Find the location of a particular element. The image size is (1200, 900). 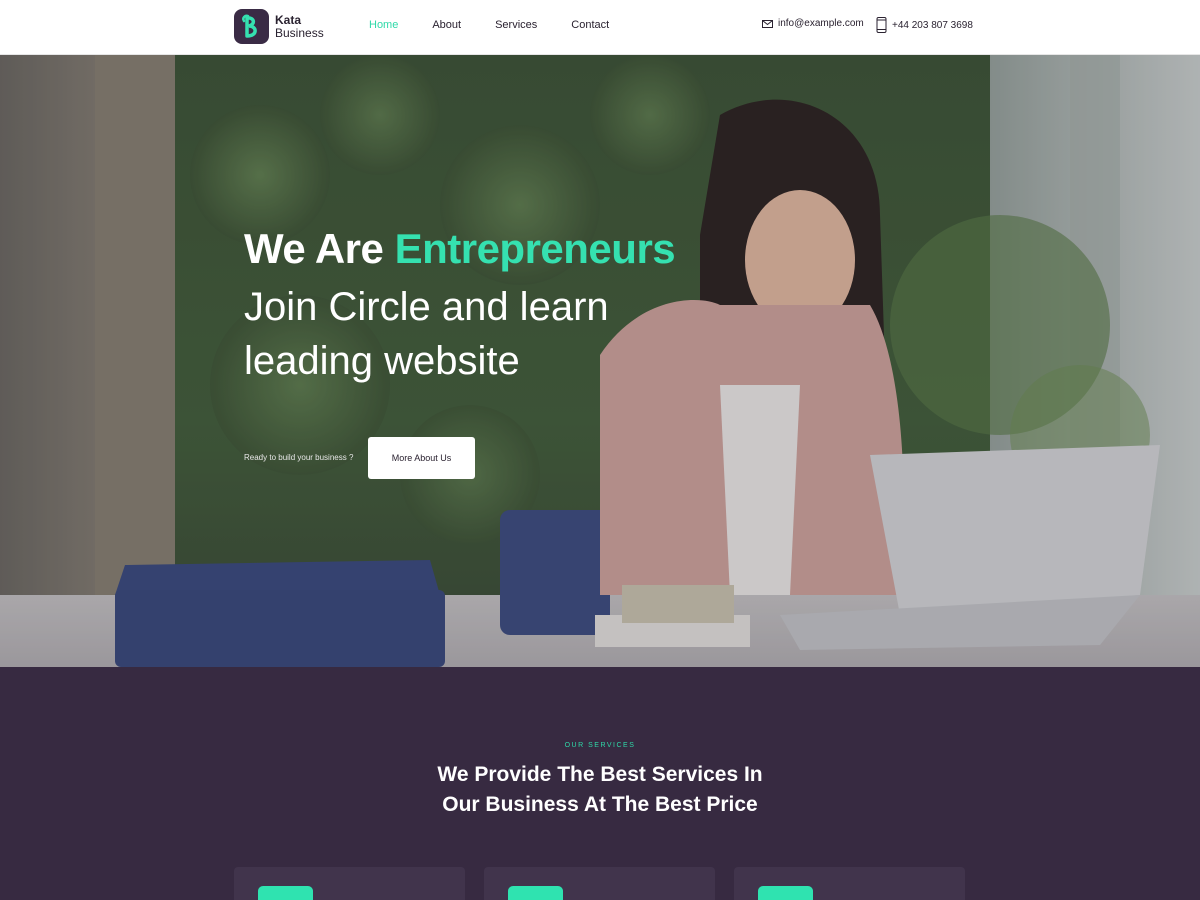

contact-phone: +44 203 807 3698 is located at coordinates (924, 25).